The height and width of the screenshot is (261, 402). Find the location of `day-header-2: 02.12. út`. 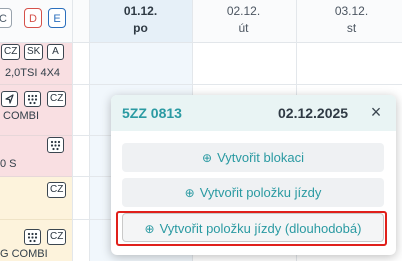

day-header-2: 02.12. út is located at coordinates (243, 21).